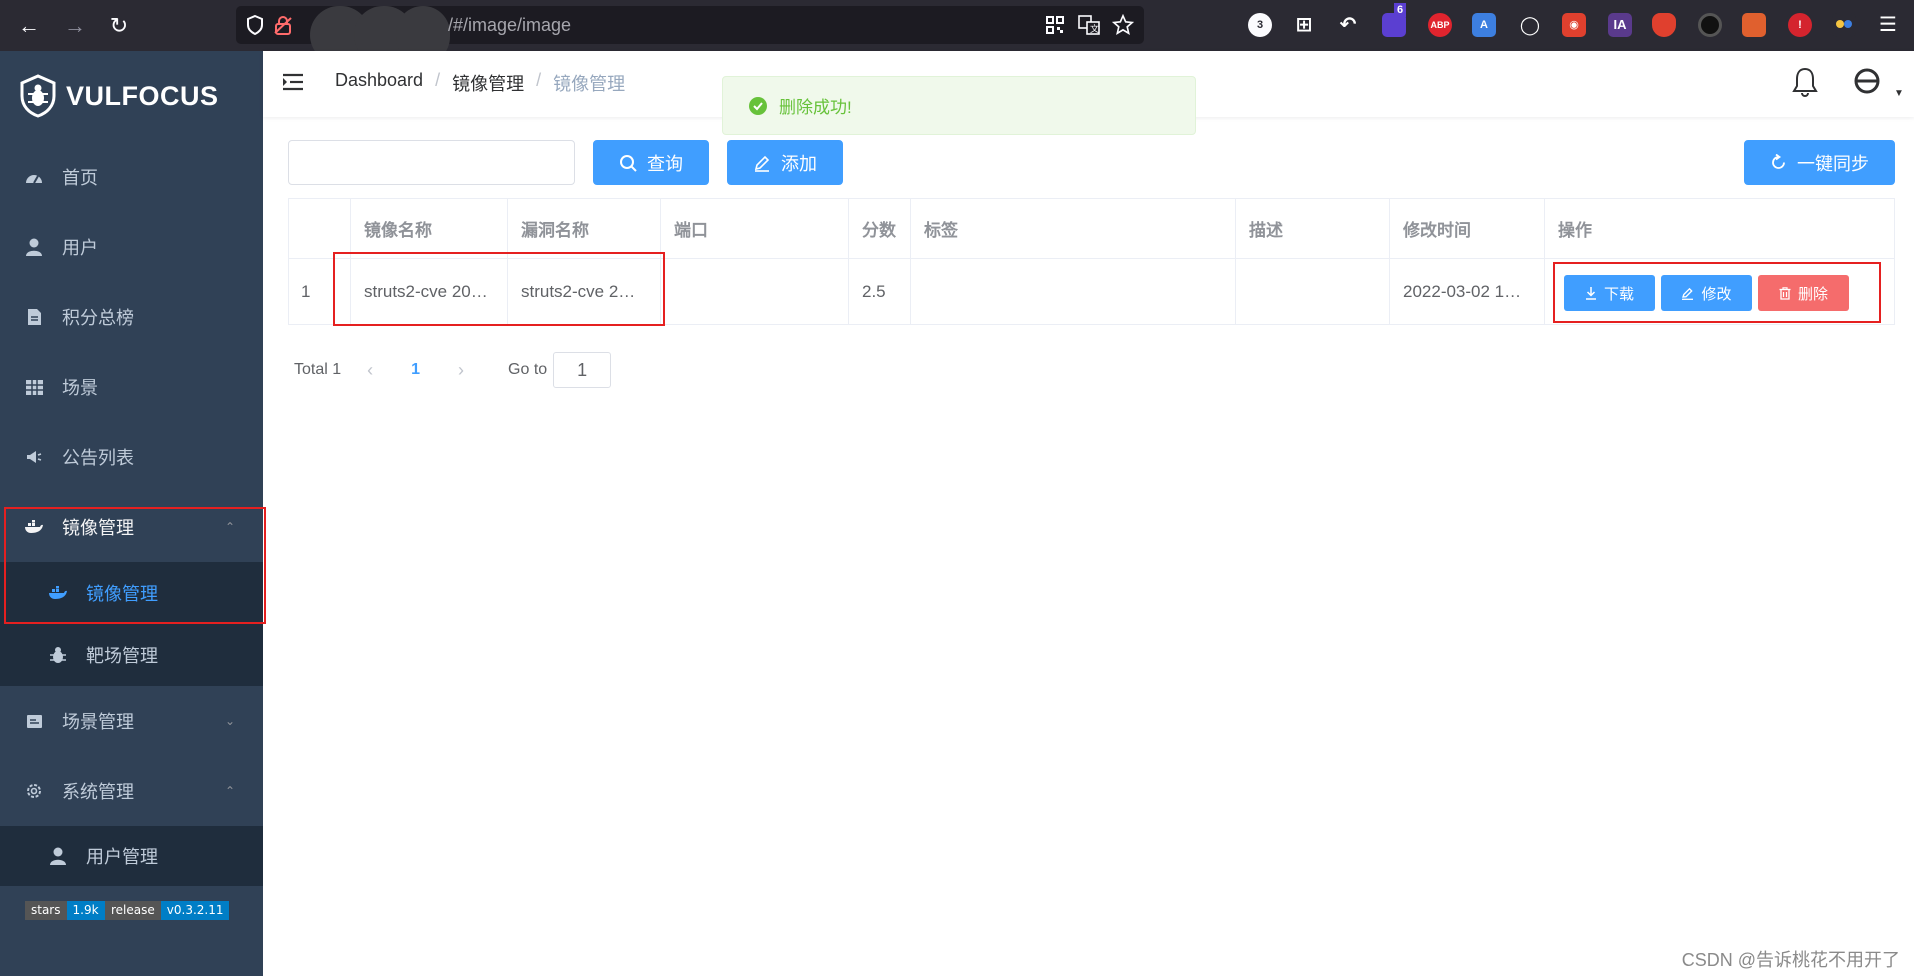 This screenshot has height=976, width=1914. I want to click on sidebar-subitem-range-management: 靶场管理, so click(131, 655).